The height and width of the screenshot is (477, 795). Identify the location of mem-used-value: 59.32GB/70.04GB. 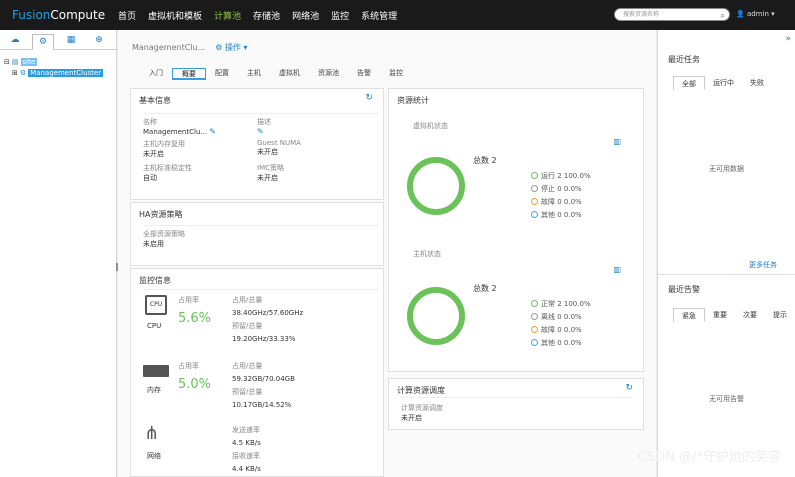
(263, 379).